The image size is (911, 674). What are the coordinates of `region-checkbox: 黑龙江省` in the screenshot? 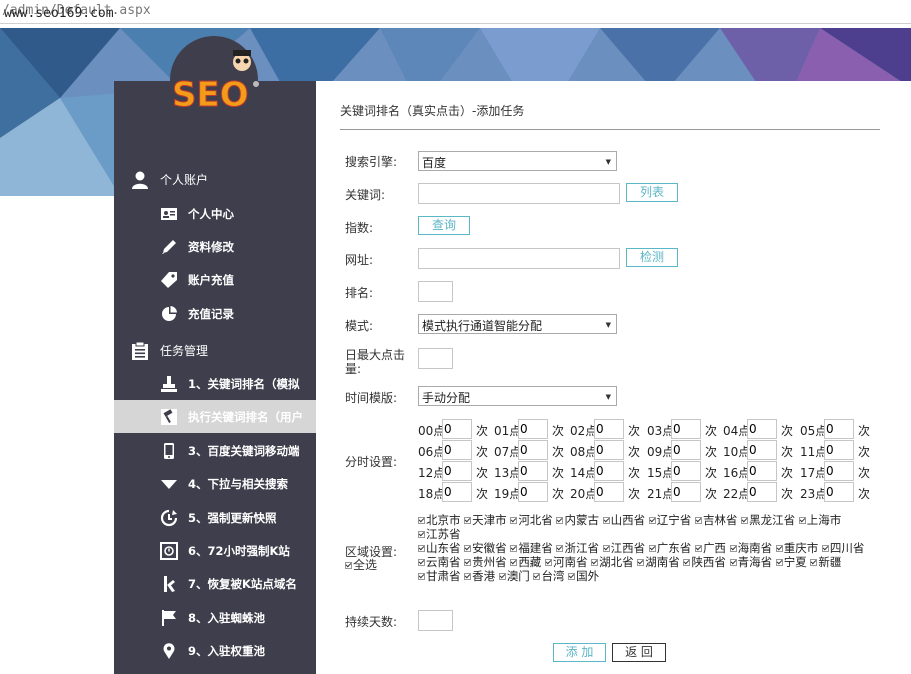 It's located at (768, 520).